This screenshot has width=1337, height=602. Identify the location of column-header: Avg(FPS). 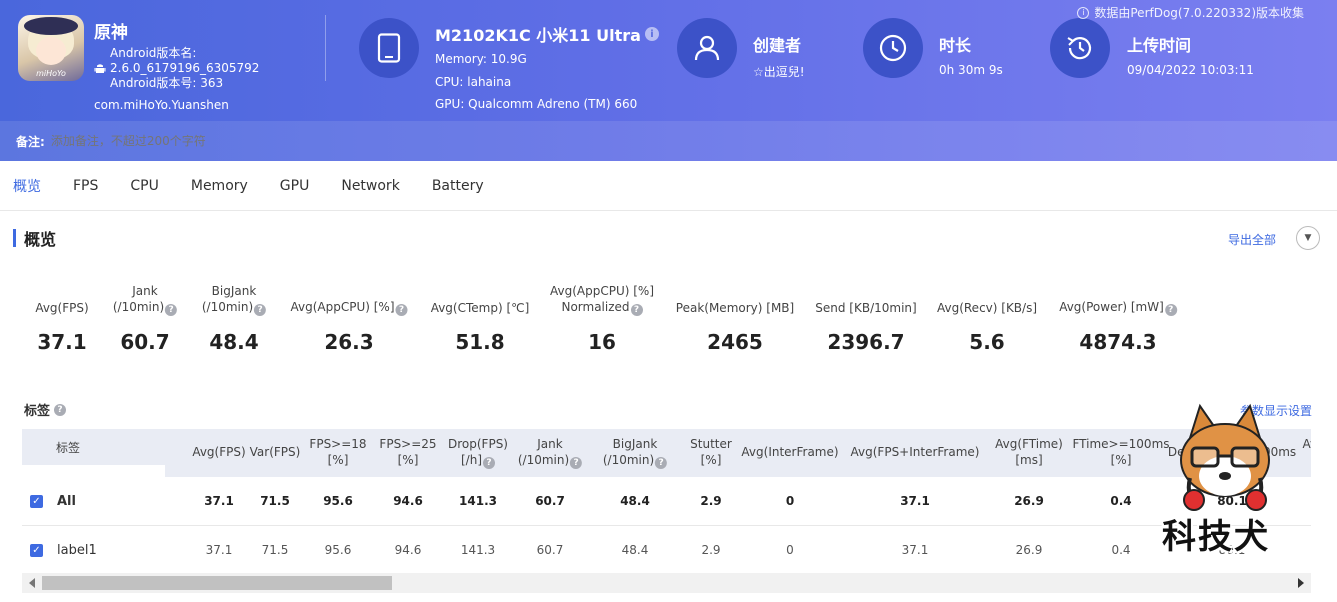
(218, 452).